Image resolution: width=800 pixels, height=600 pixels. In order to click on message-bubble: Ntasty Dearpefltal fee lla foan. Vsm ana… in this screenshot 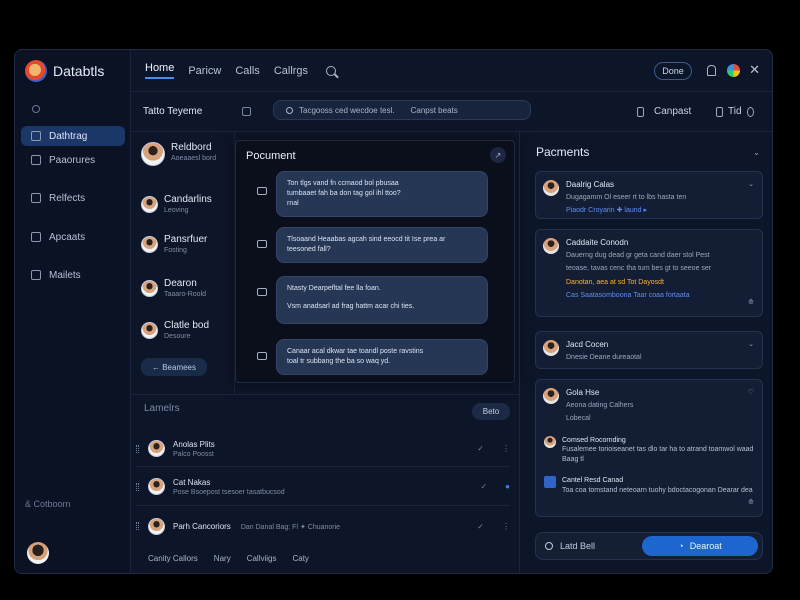, I will do `click(382, 300)`.